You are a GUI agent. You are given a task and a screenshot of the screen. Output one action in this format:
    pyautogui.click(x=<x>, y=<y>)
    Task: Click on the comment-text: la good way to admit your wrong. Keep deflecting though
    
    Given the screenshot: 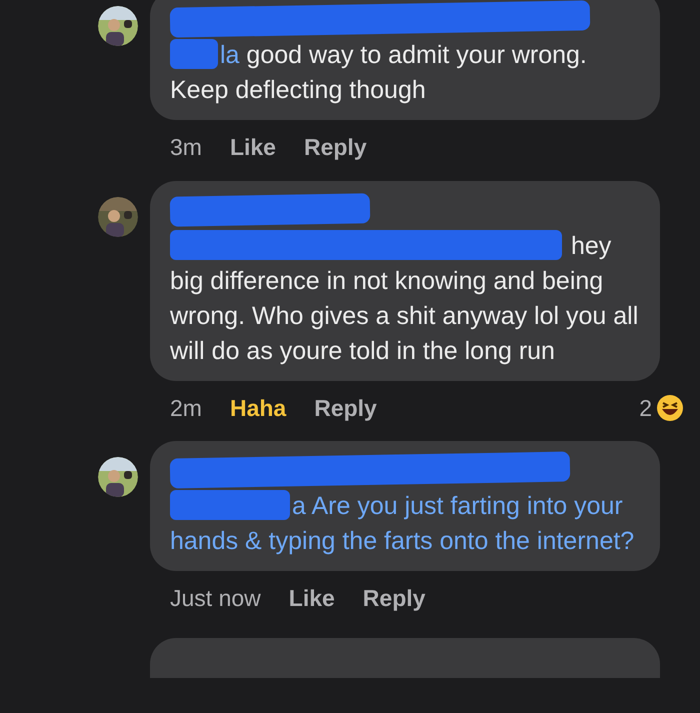 What is the action you would take?
    pyautogui.click(x=379, y=72)
    